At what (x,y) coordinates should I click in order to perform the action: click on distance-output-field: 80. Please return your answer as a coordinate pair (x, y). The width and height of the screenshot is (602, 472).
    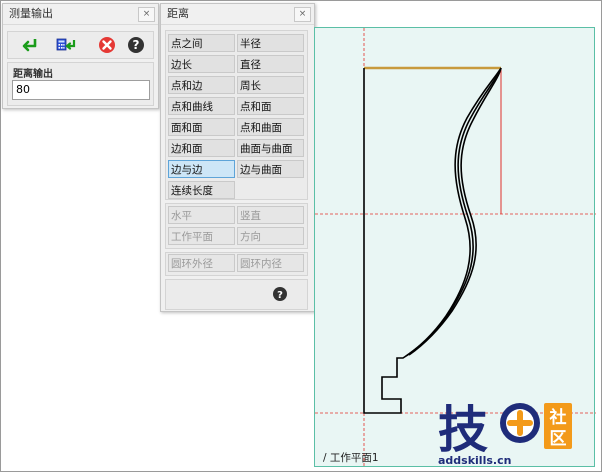
    Looking at the image, I should click on (81, 90).